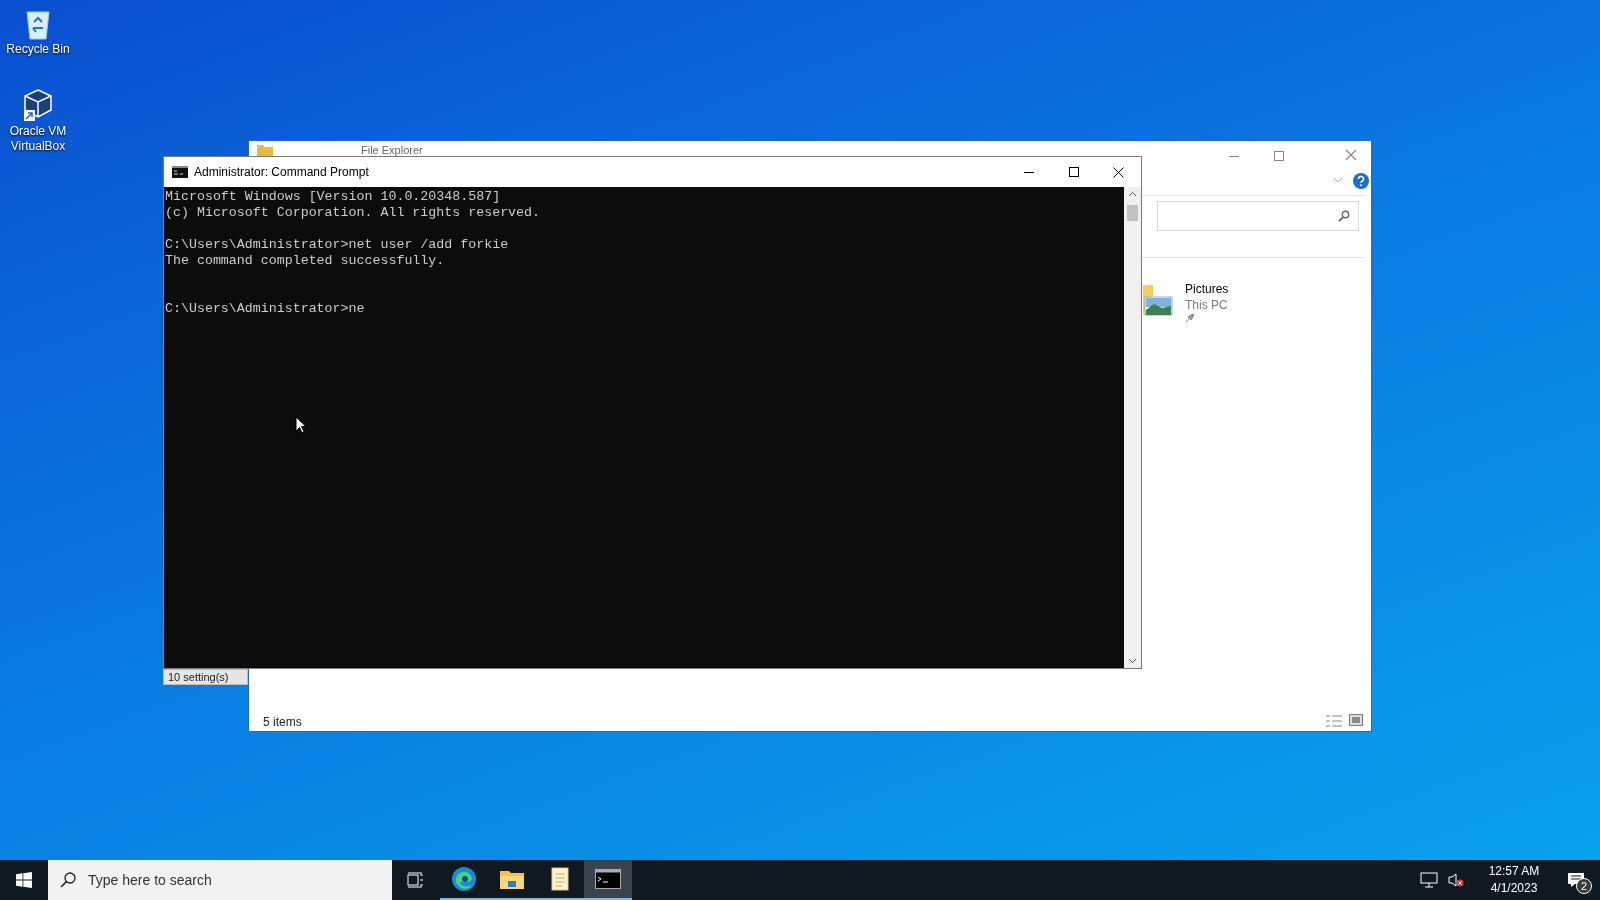 This screenshot has width=1600, height=900. Describe the element at coordinates (1258, 216) in the screenshot. I see `search-field` at that location.